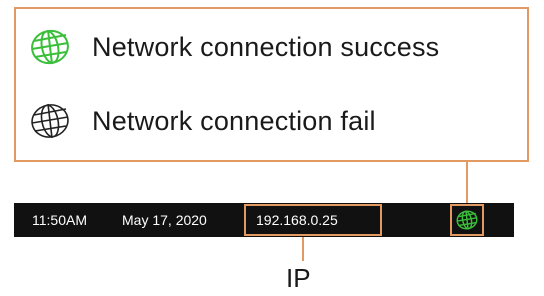 The height and width of the screenshot is (296, 544). Describe the element at coordinates (59, 220) in the screenshot. I see `status-time: 11:50AM` at that location.